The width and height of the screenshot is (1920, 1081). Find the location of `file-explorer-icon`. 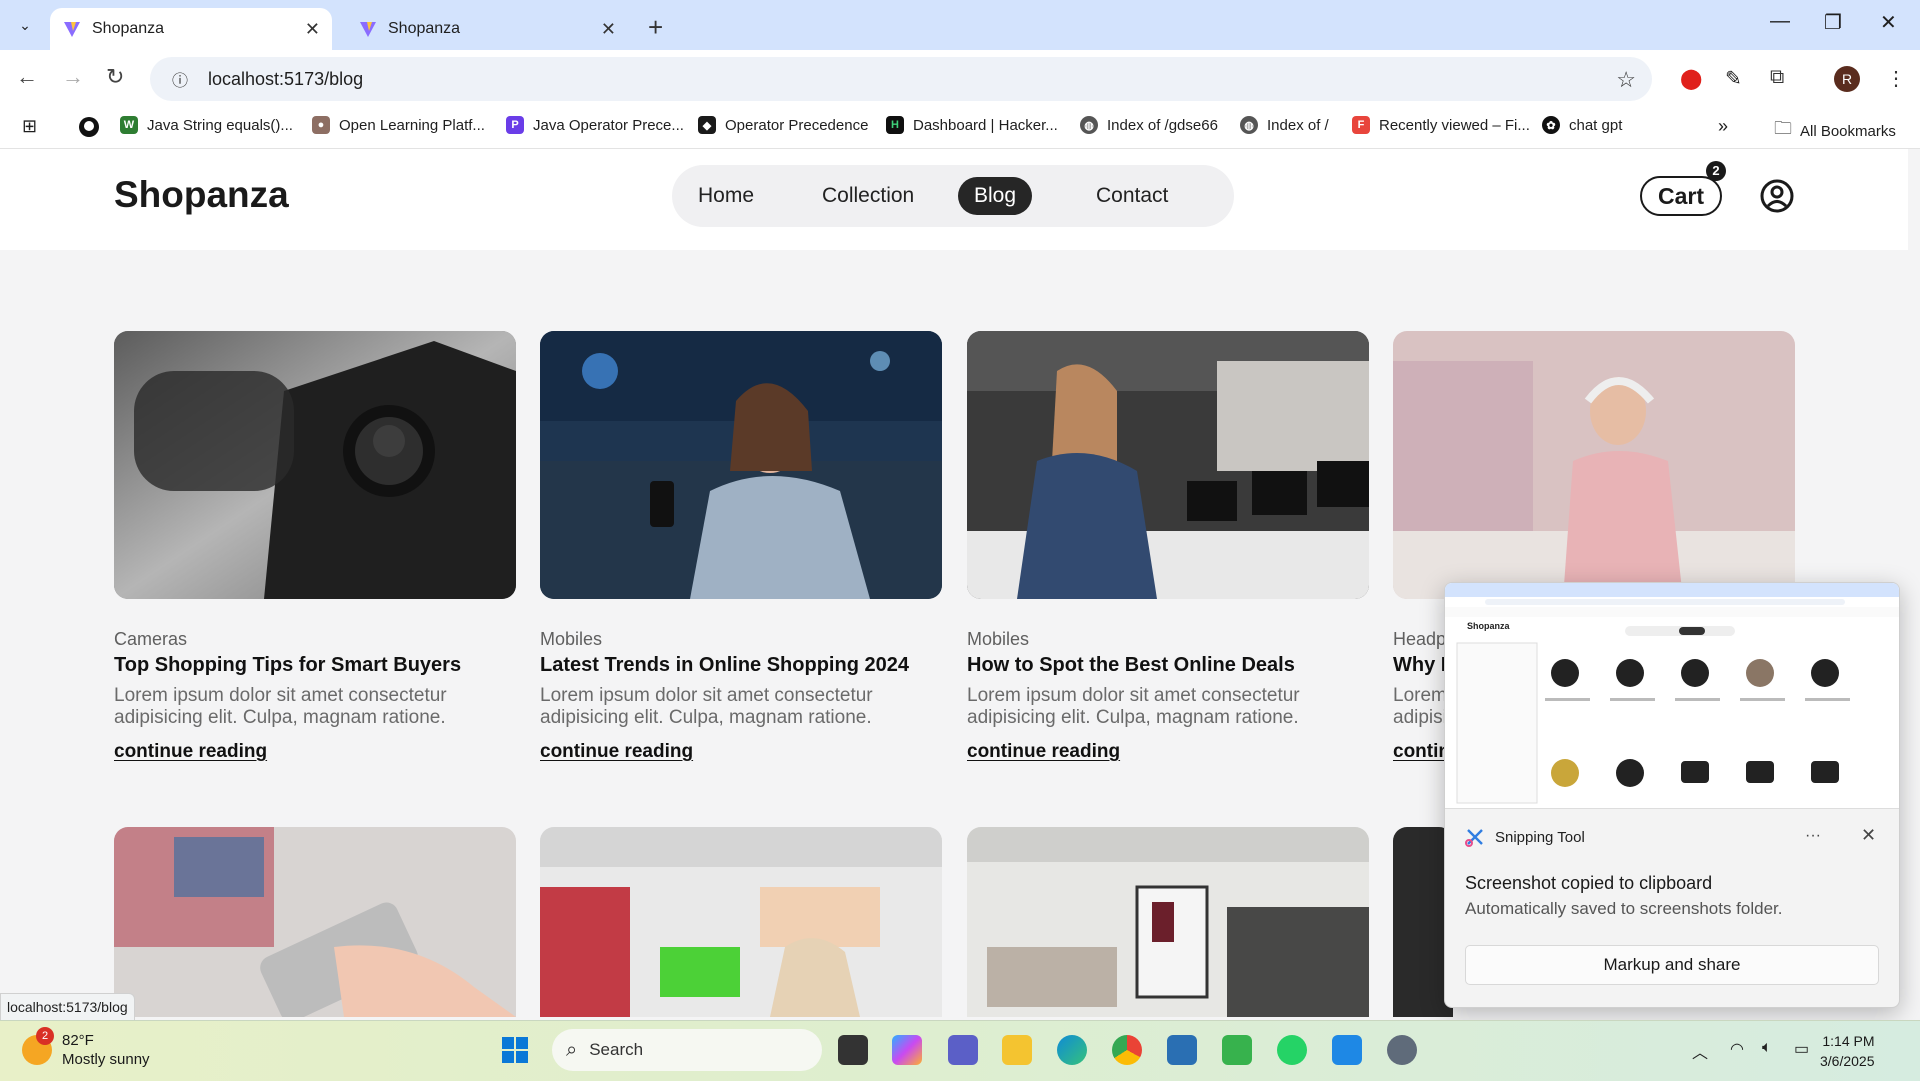

file-explorer-icon is located at coordinates (1017, 1050).